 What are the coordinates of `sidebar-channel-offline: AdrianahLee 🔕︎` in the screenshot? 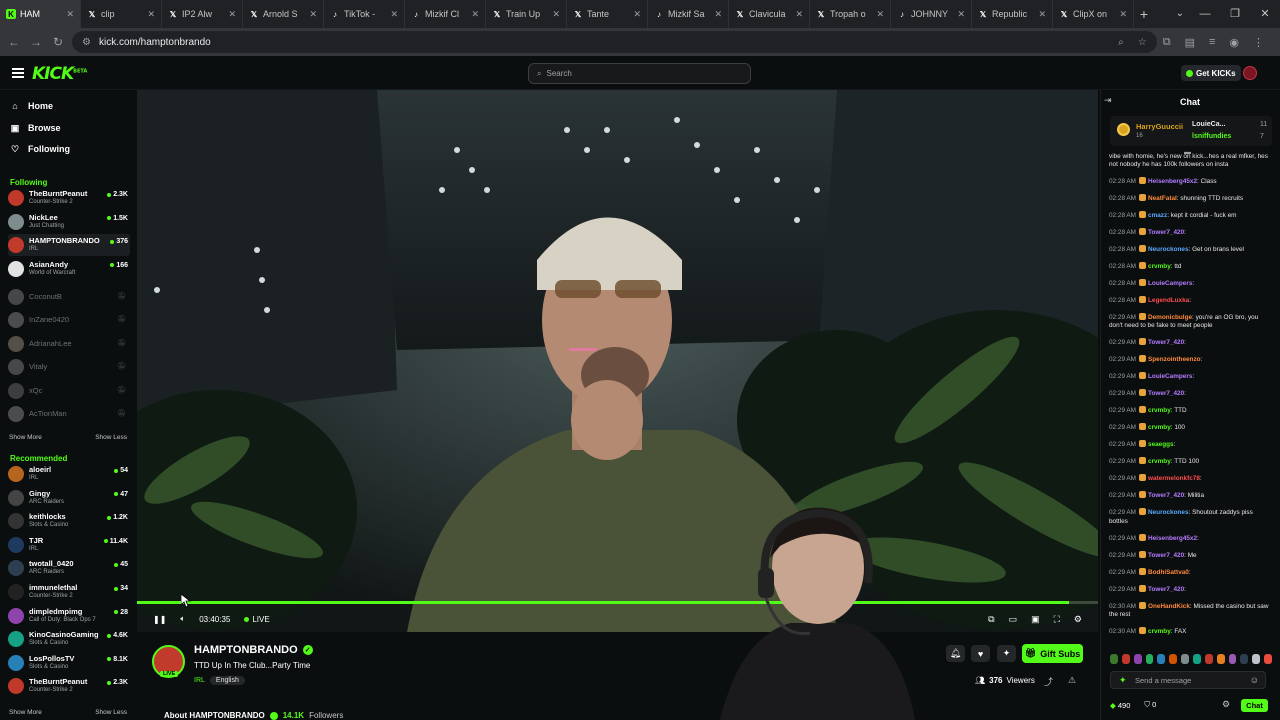 It's located at (69, 344).